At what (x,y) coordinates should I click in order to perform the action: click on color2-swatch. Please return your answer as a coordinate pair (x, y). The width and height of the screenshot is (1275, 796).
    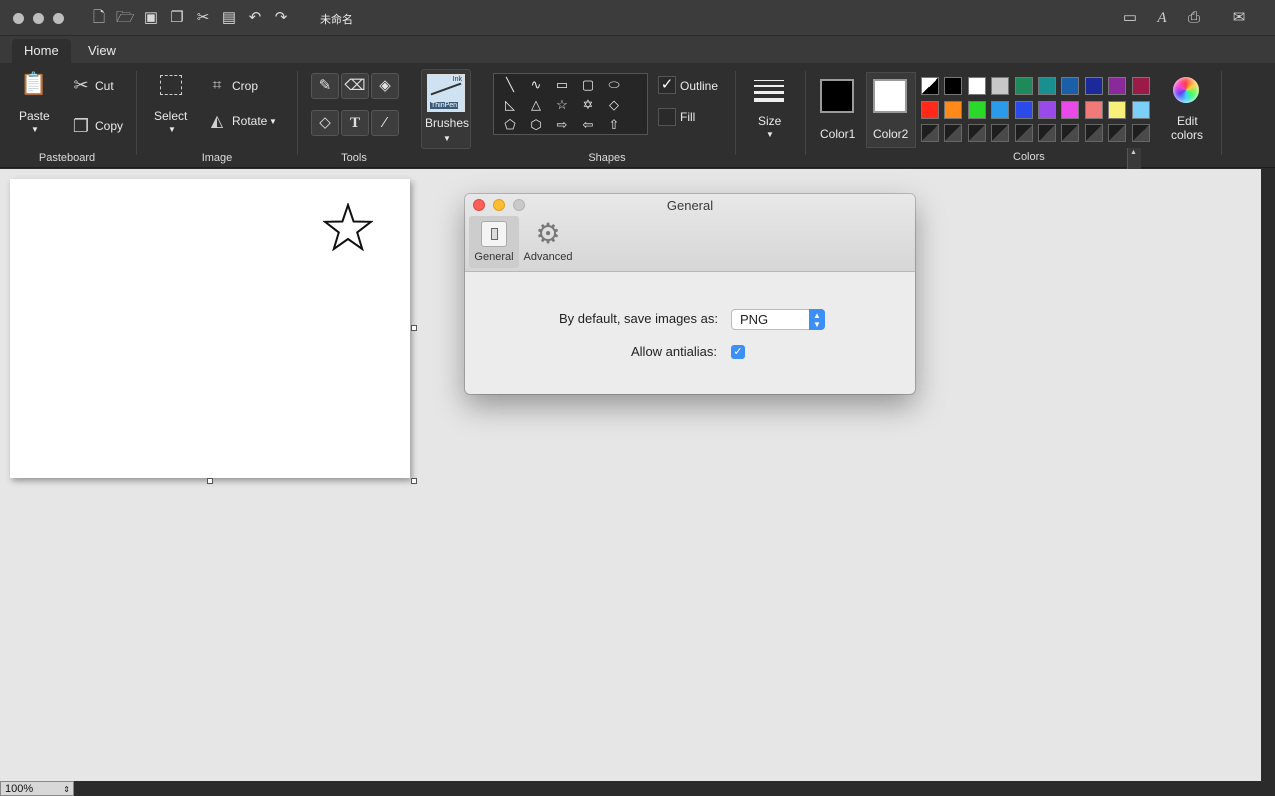
    Looking at the image, I should click on (890, 96).